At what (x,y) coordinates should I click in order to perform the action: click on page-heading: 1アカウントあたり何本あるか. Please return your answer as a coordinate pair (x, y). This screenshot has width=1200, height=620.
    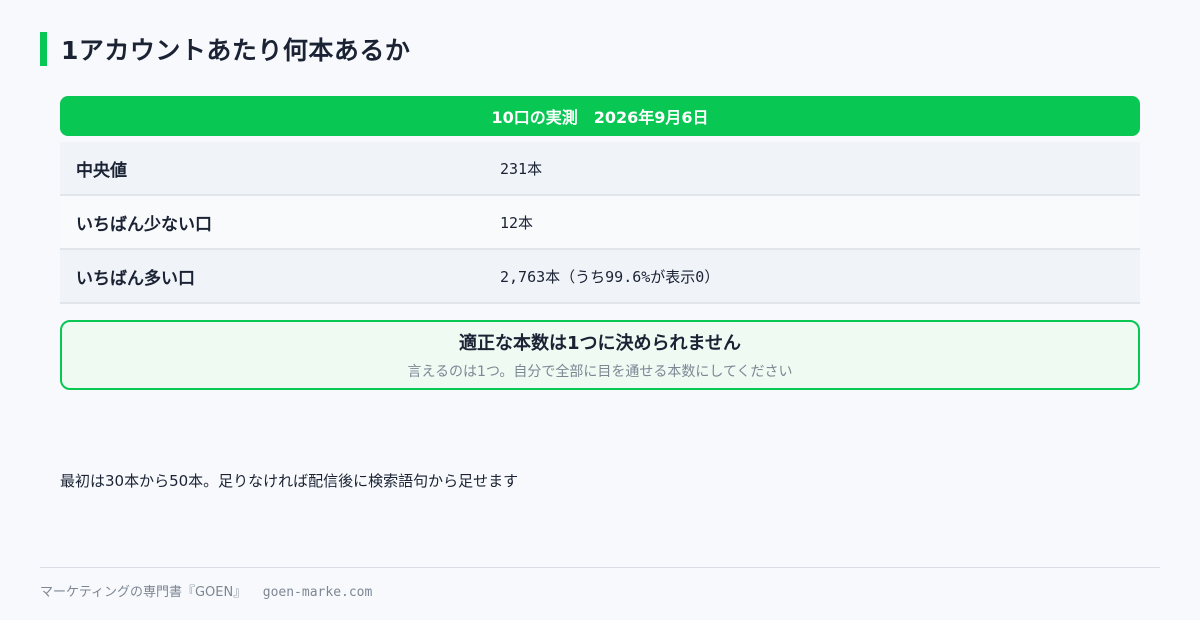
    Looking at the image, I should click on (225, 49).